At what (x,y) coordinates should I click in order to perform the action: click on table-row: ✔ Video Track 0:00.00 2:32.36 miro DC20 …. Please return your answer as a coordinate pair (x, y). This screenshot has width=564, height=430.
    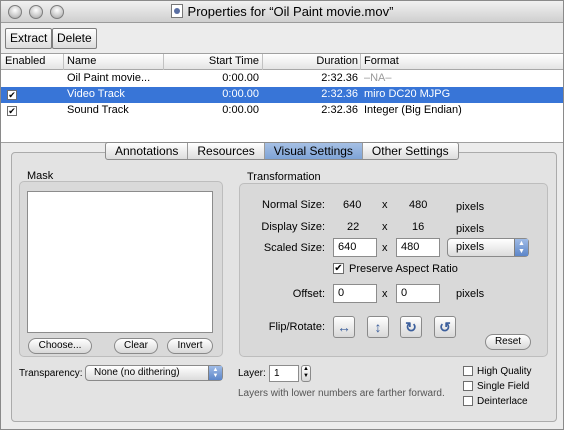
    Looking at the image, I should click on (282, 95).